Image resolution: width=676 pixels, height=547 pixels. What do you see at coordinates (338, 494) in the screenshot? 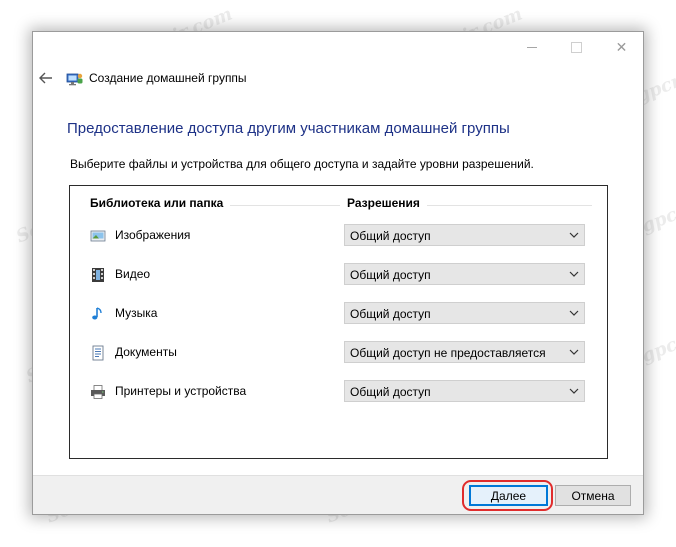
I see `wizard-footer: Далее Отмена` at bounding box center [338, 494].